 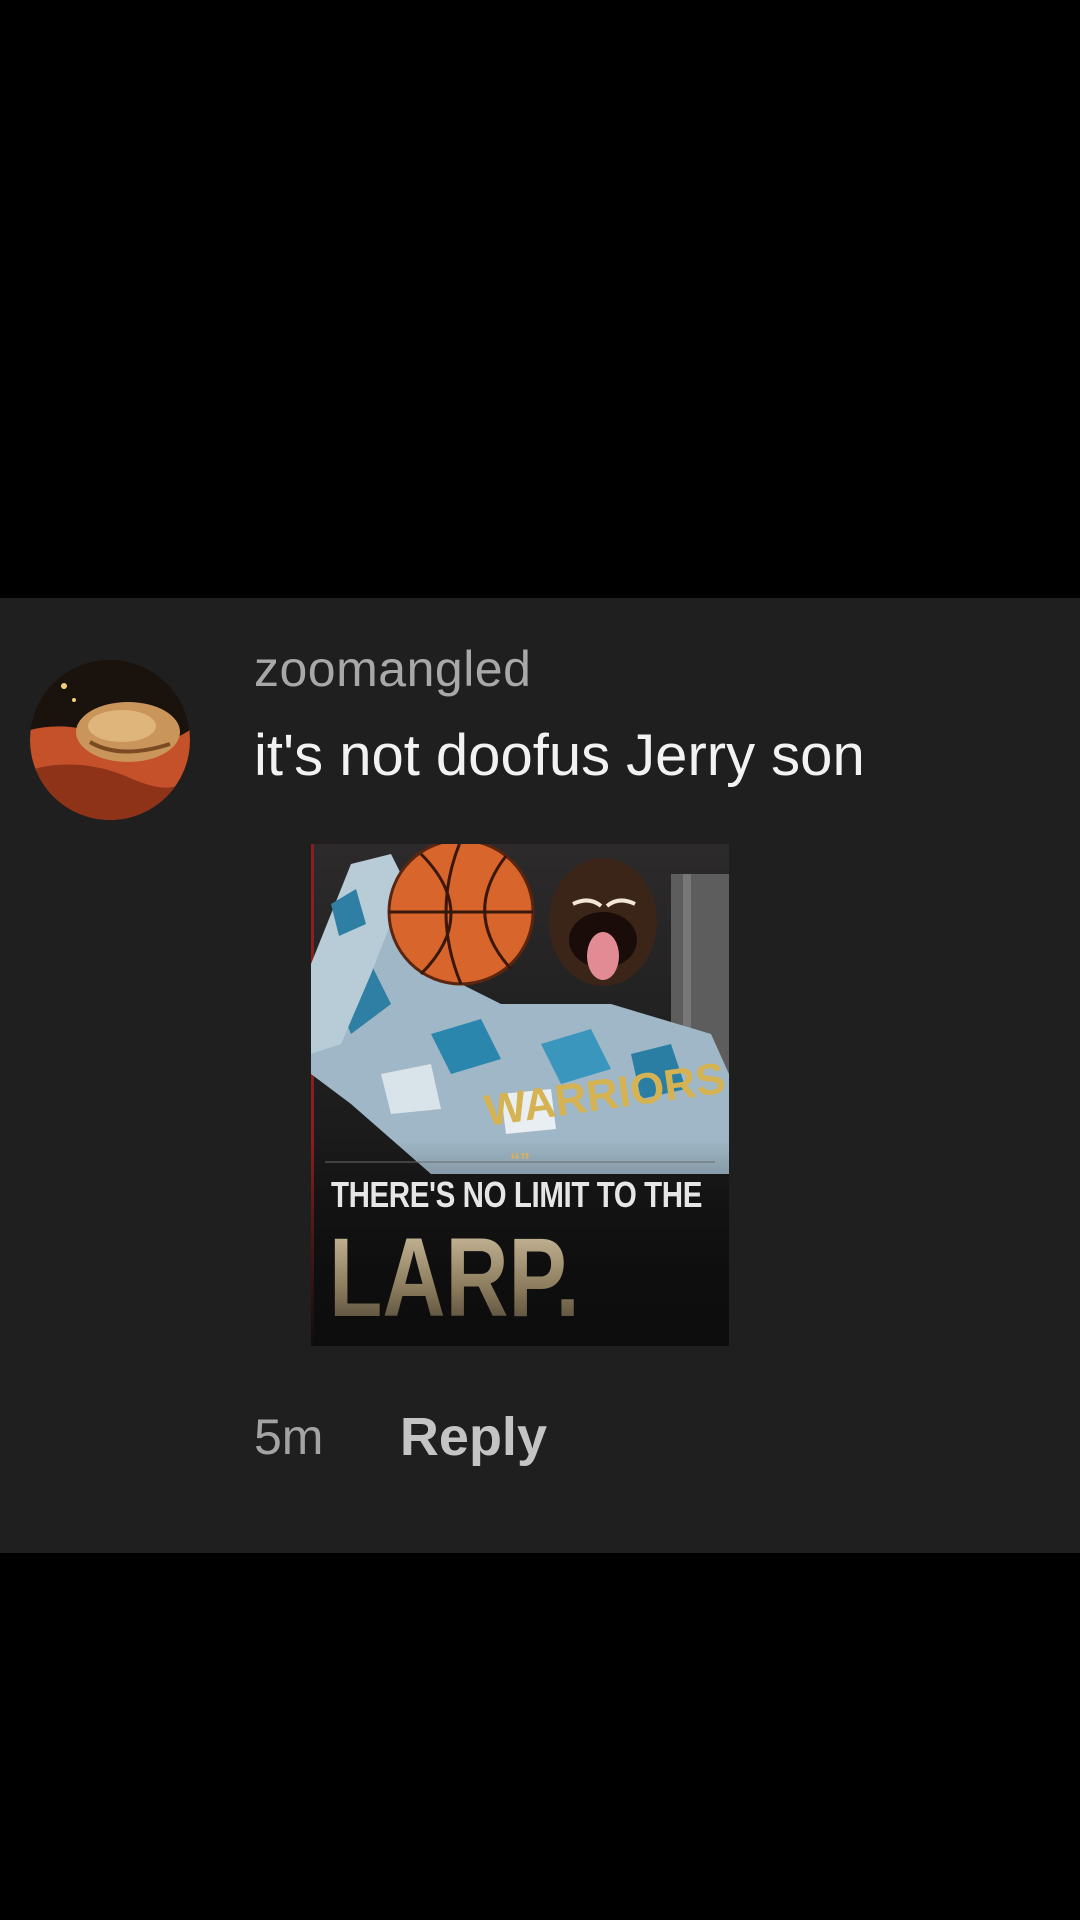 I want to click on comment-text: it's not doofus Jerry son, so click(x=559, y=755).